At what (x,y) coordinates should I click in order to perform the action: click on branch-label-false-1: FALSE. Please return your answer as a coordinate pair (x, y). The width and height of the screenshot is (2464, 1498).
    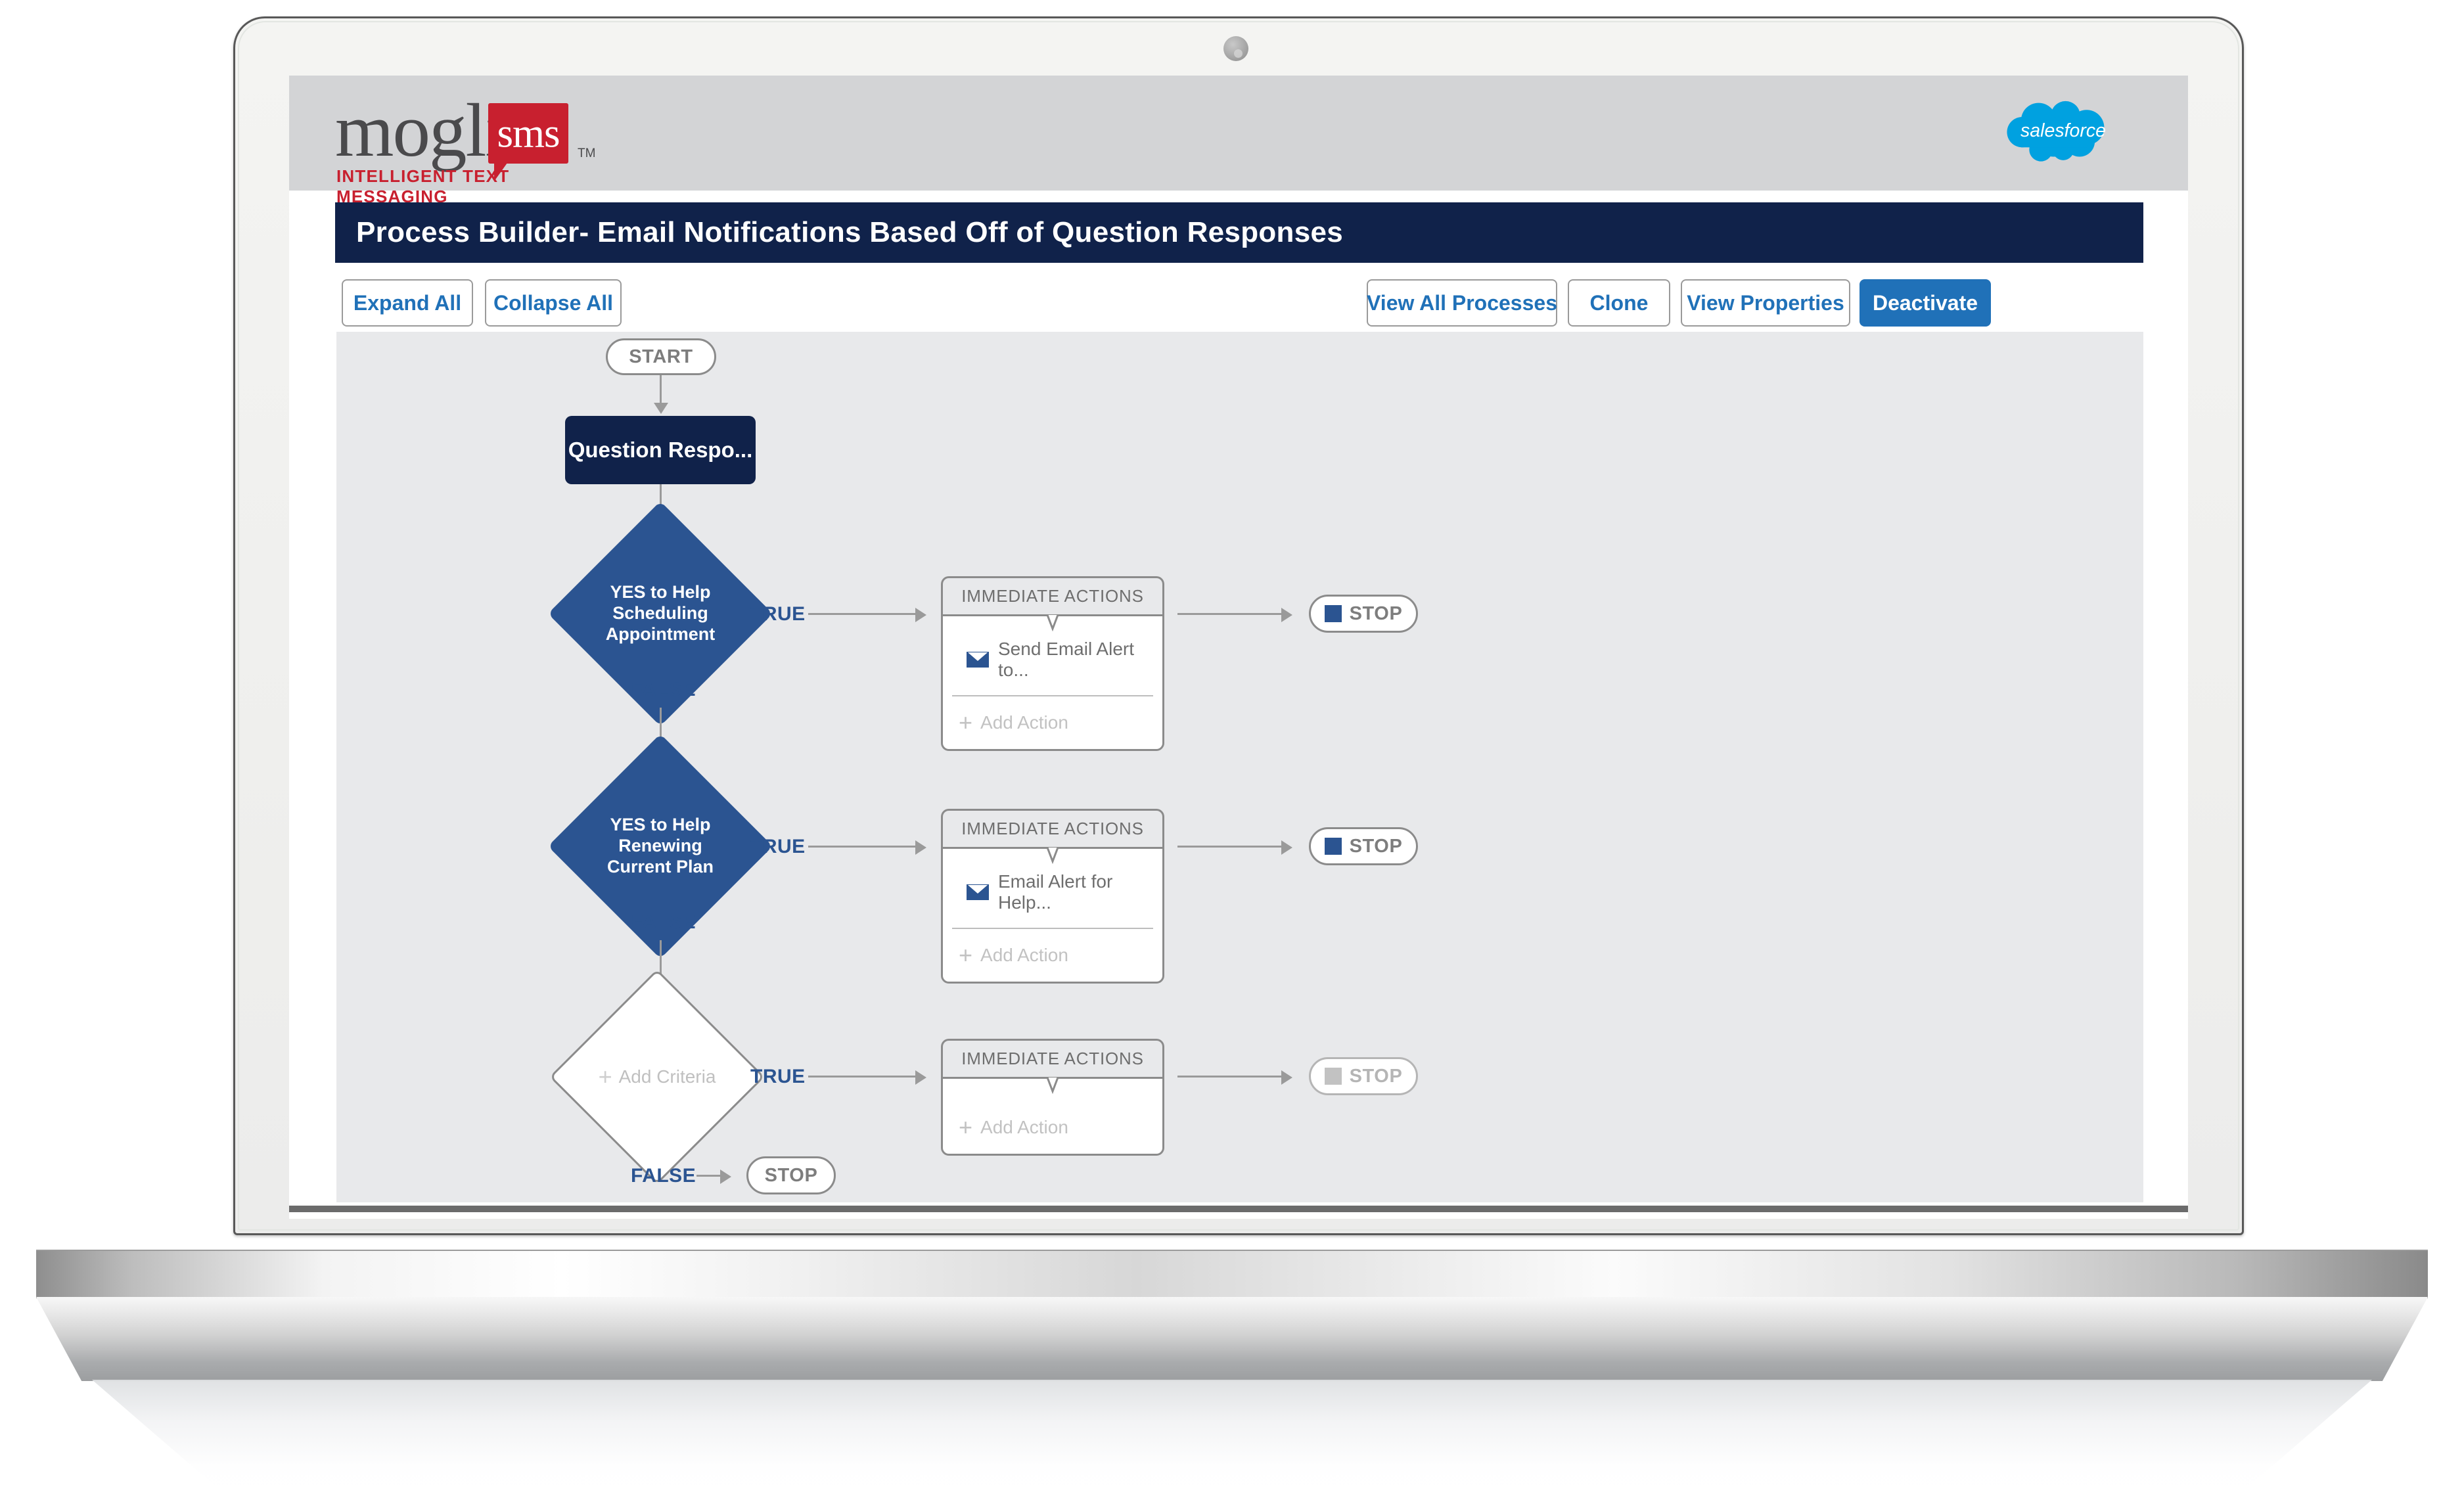
    Looking at the image, I should click on (663, 689).